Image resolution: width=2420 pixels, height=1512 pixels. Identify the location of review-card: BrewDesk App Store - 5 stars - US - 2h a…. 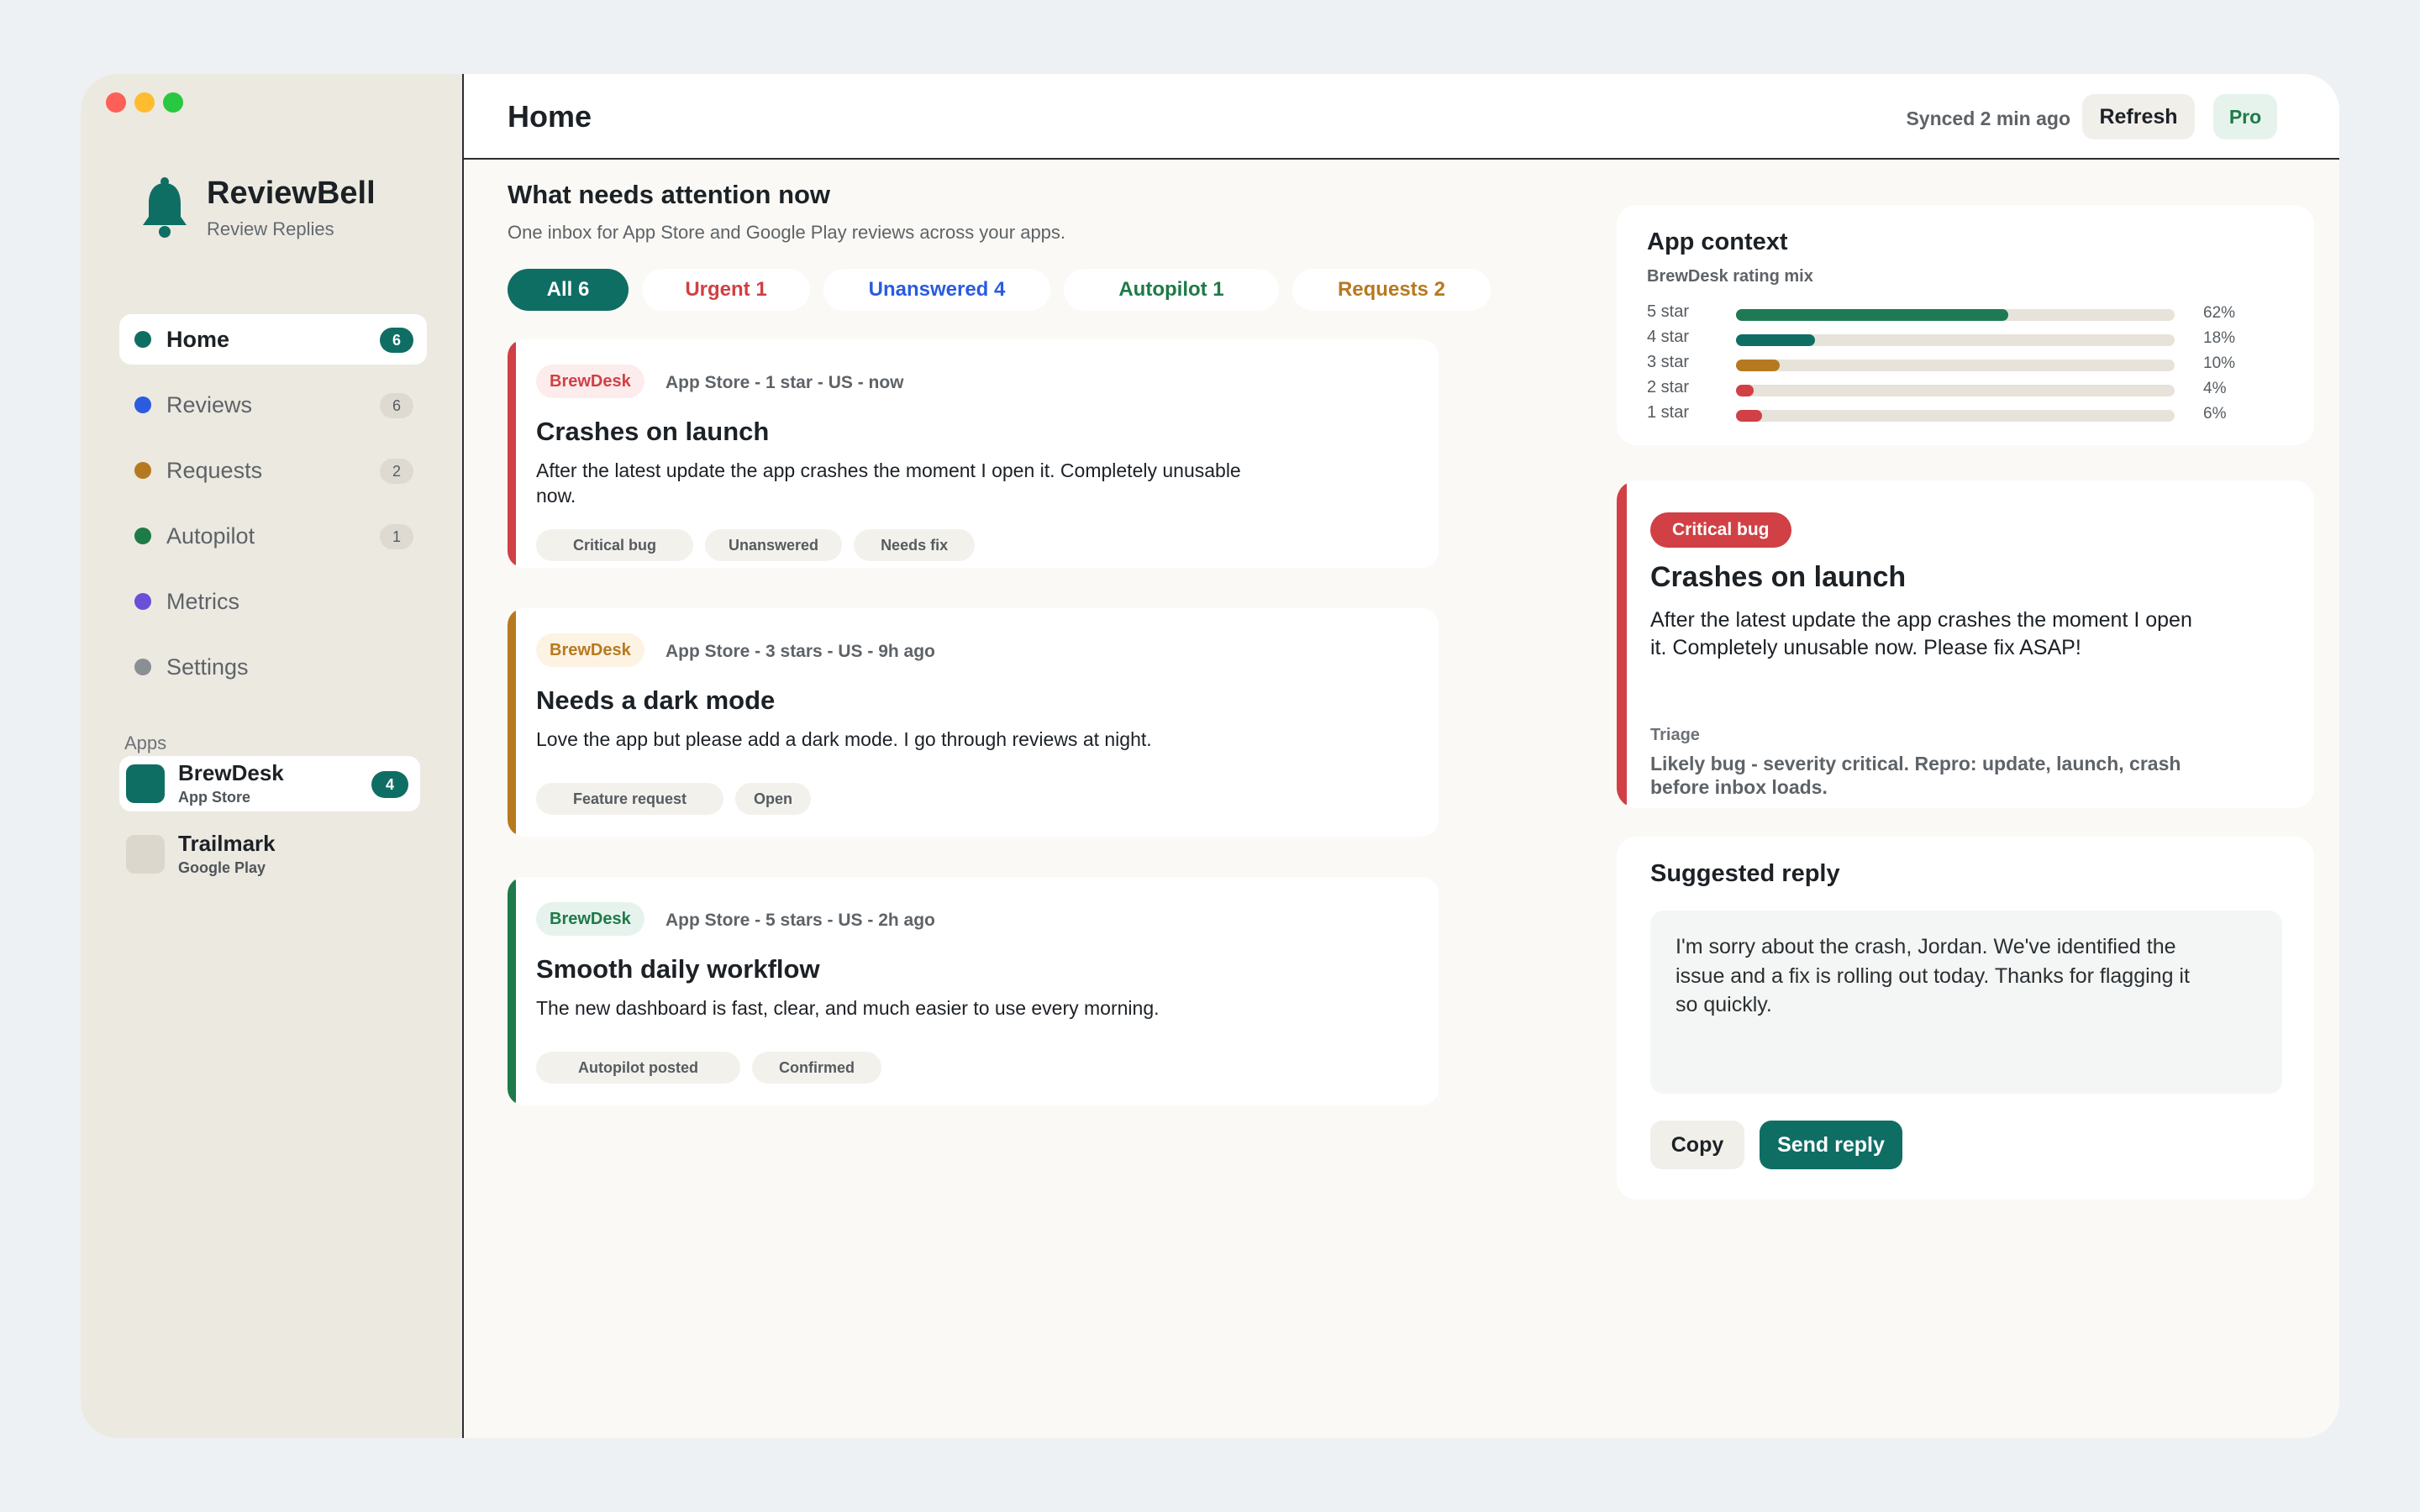
(973, 991).